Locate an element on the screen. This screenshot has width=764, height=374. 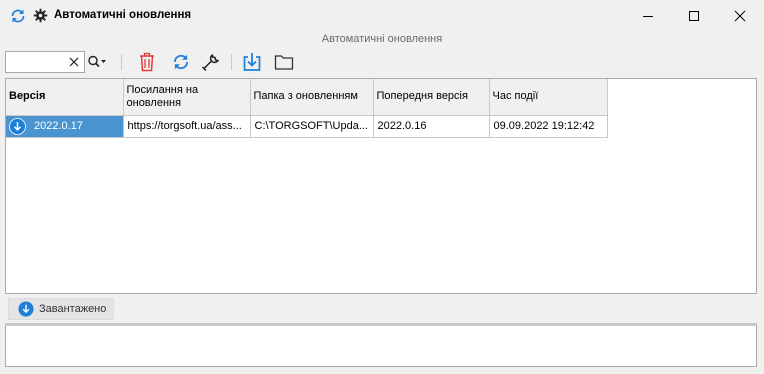
cell-previous-version: 2022.0.16 is located at coordinates (431, 126).